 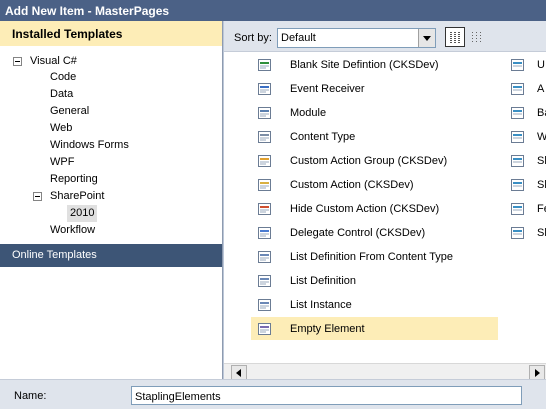 What do you see at coordinates (265, 89) in the screenshot?
I see `event-receiver-icon` at bounding box center [265, 89].